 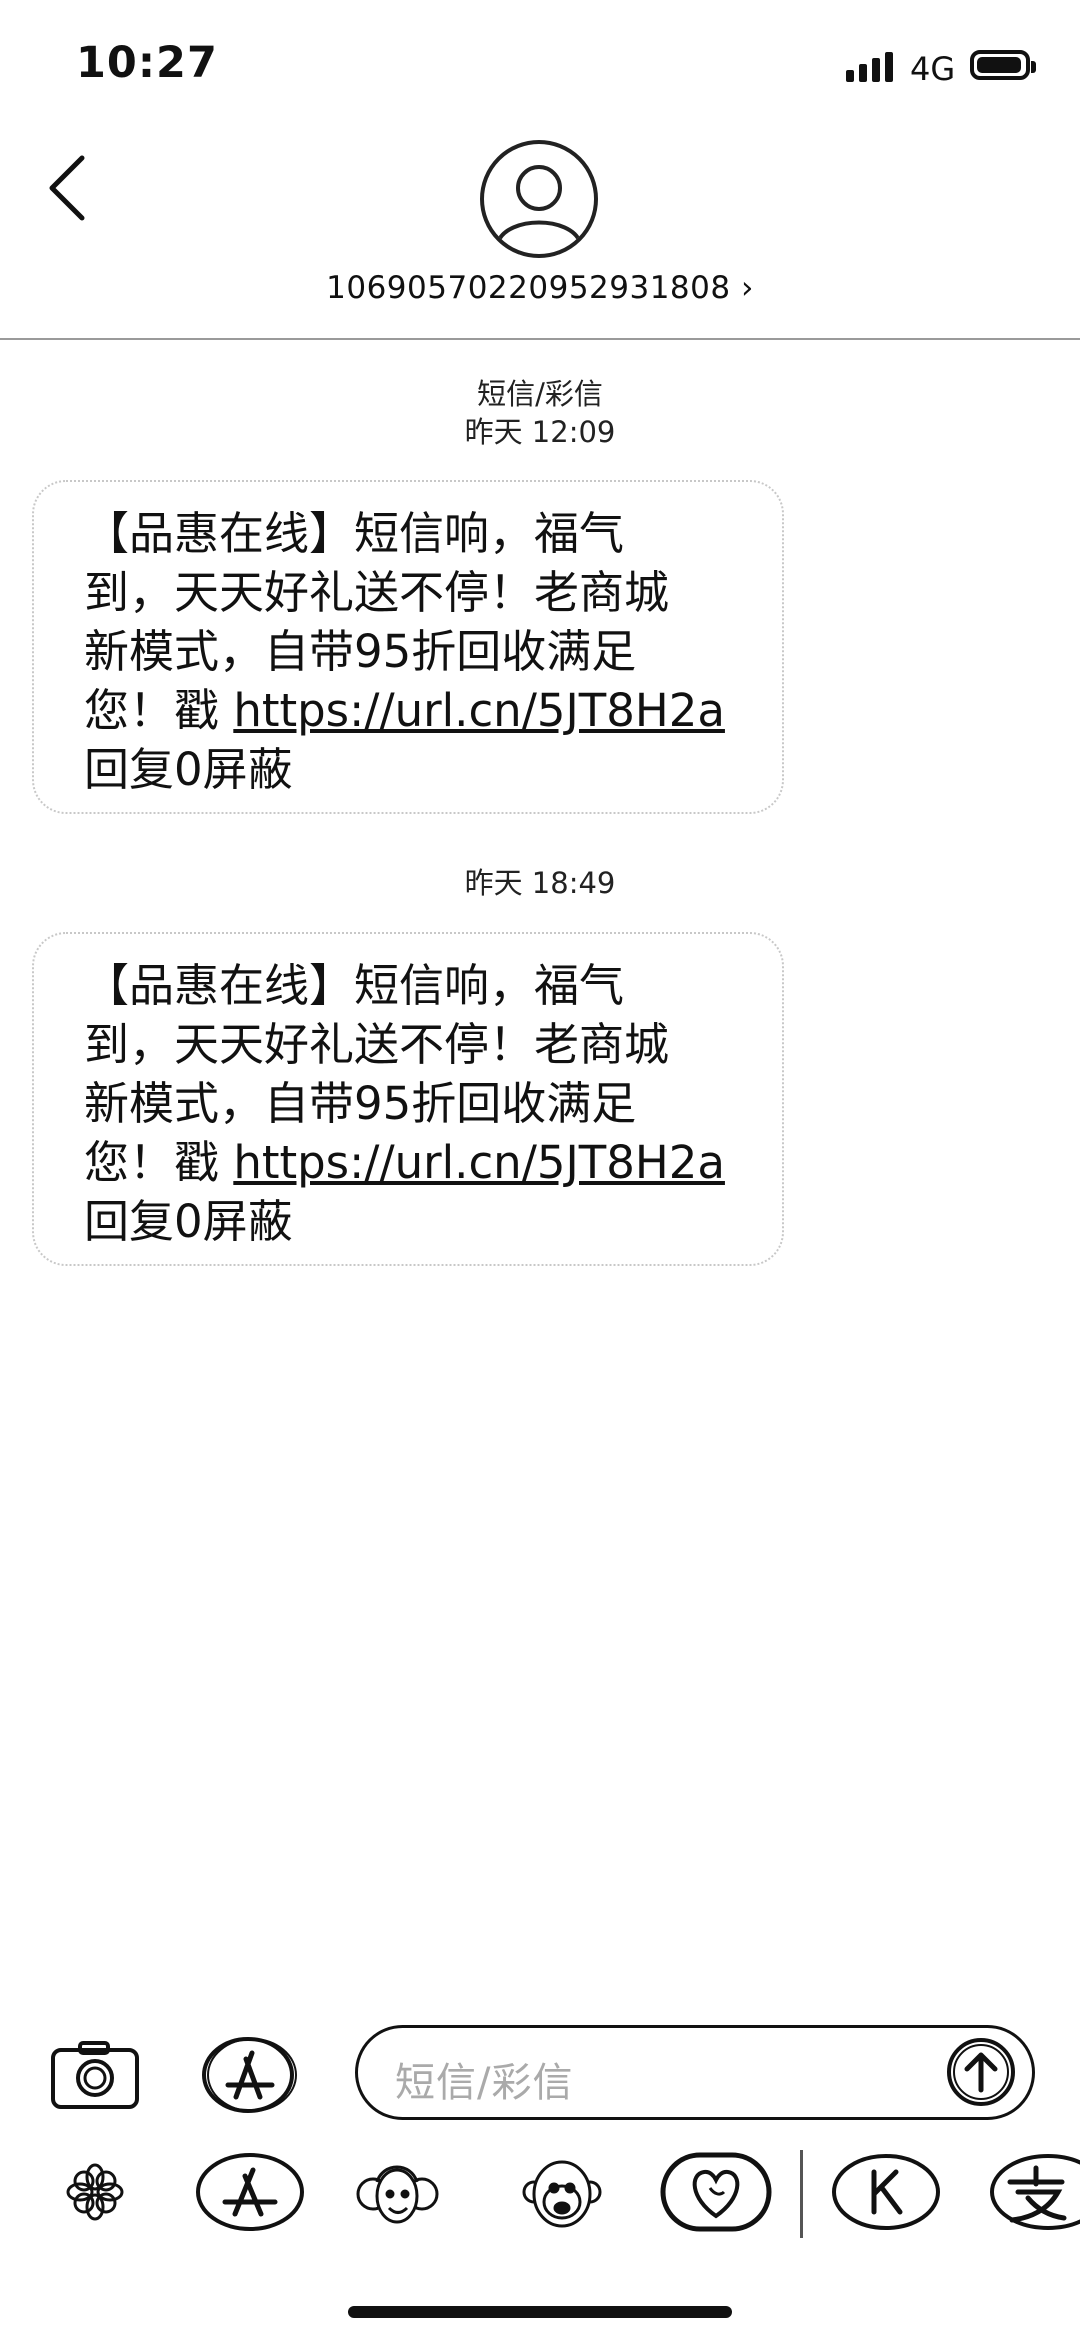 I want to click on person-icon, so click(x=539, y=204).